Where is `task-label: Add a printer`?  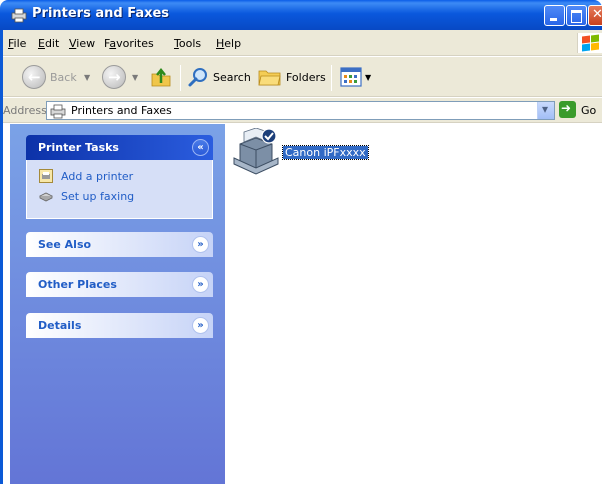 task-label: Add a printer is located at coordinates (97, 176).